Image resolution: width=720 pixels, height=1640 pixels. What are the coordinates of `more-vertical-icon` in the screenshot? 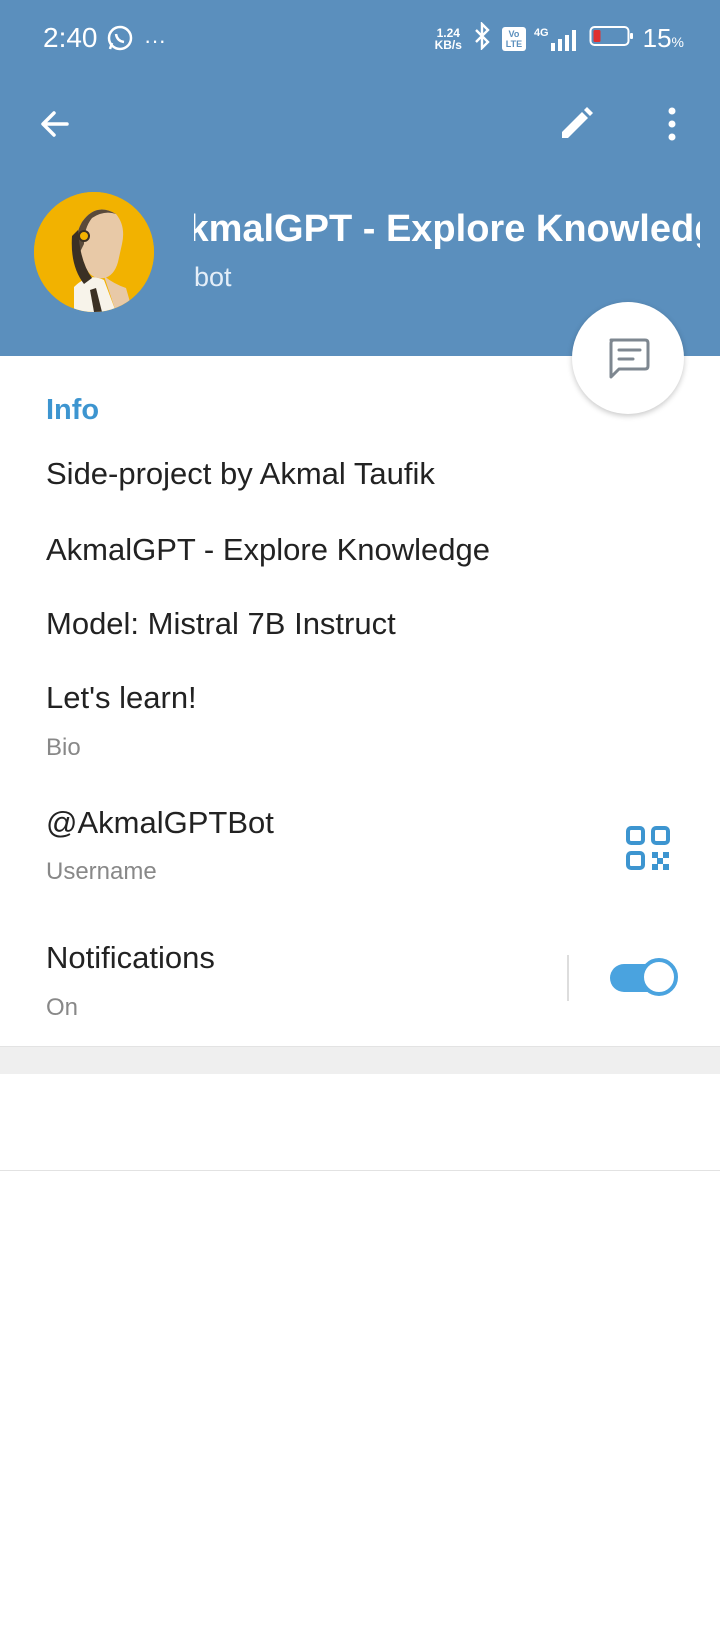 It's located at (672, 124).